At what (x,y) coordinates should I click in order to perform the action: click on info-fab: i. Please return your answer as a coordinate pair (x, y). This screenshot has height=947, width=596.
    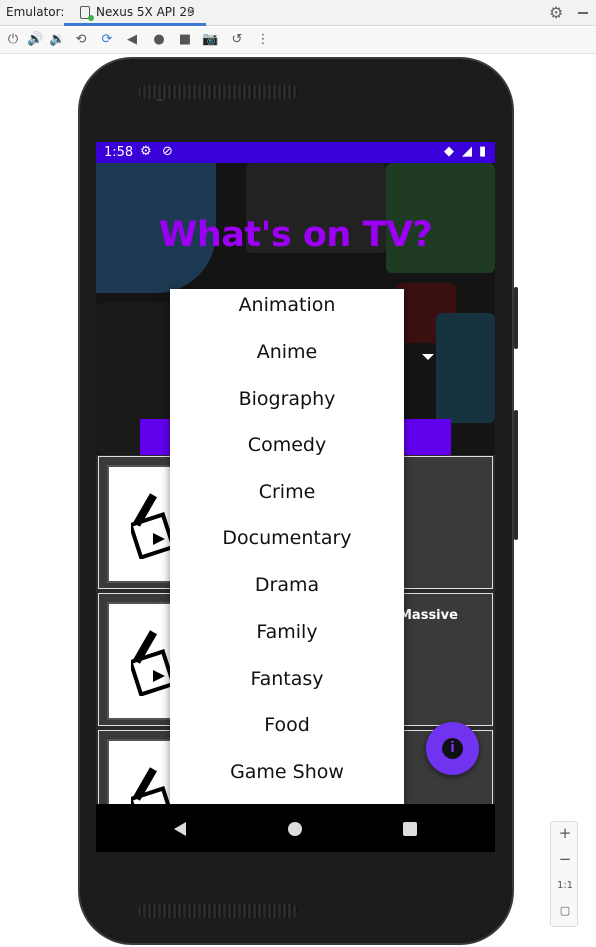
    Looking at the image, I should click on (452, 748).